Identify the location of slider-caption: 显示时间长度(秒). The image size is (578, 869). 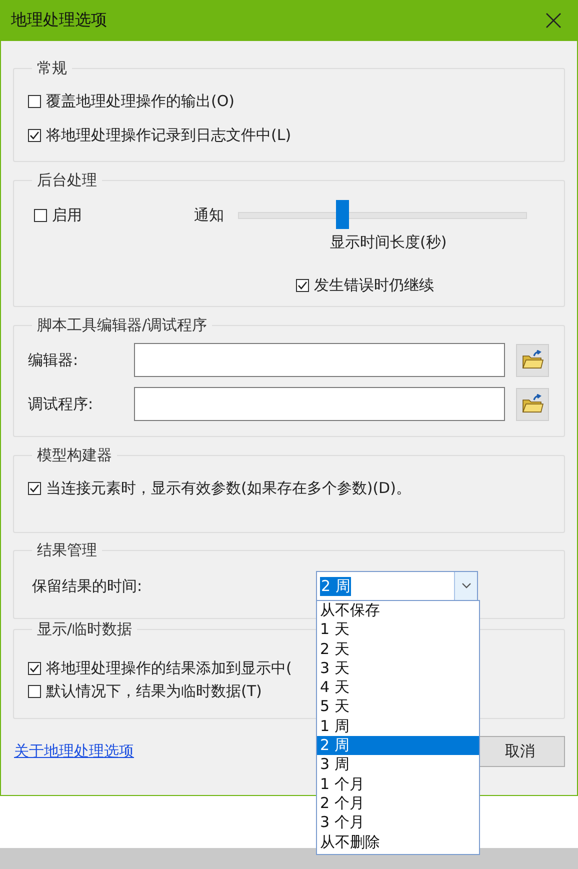
(389, 242).